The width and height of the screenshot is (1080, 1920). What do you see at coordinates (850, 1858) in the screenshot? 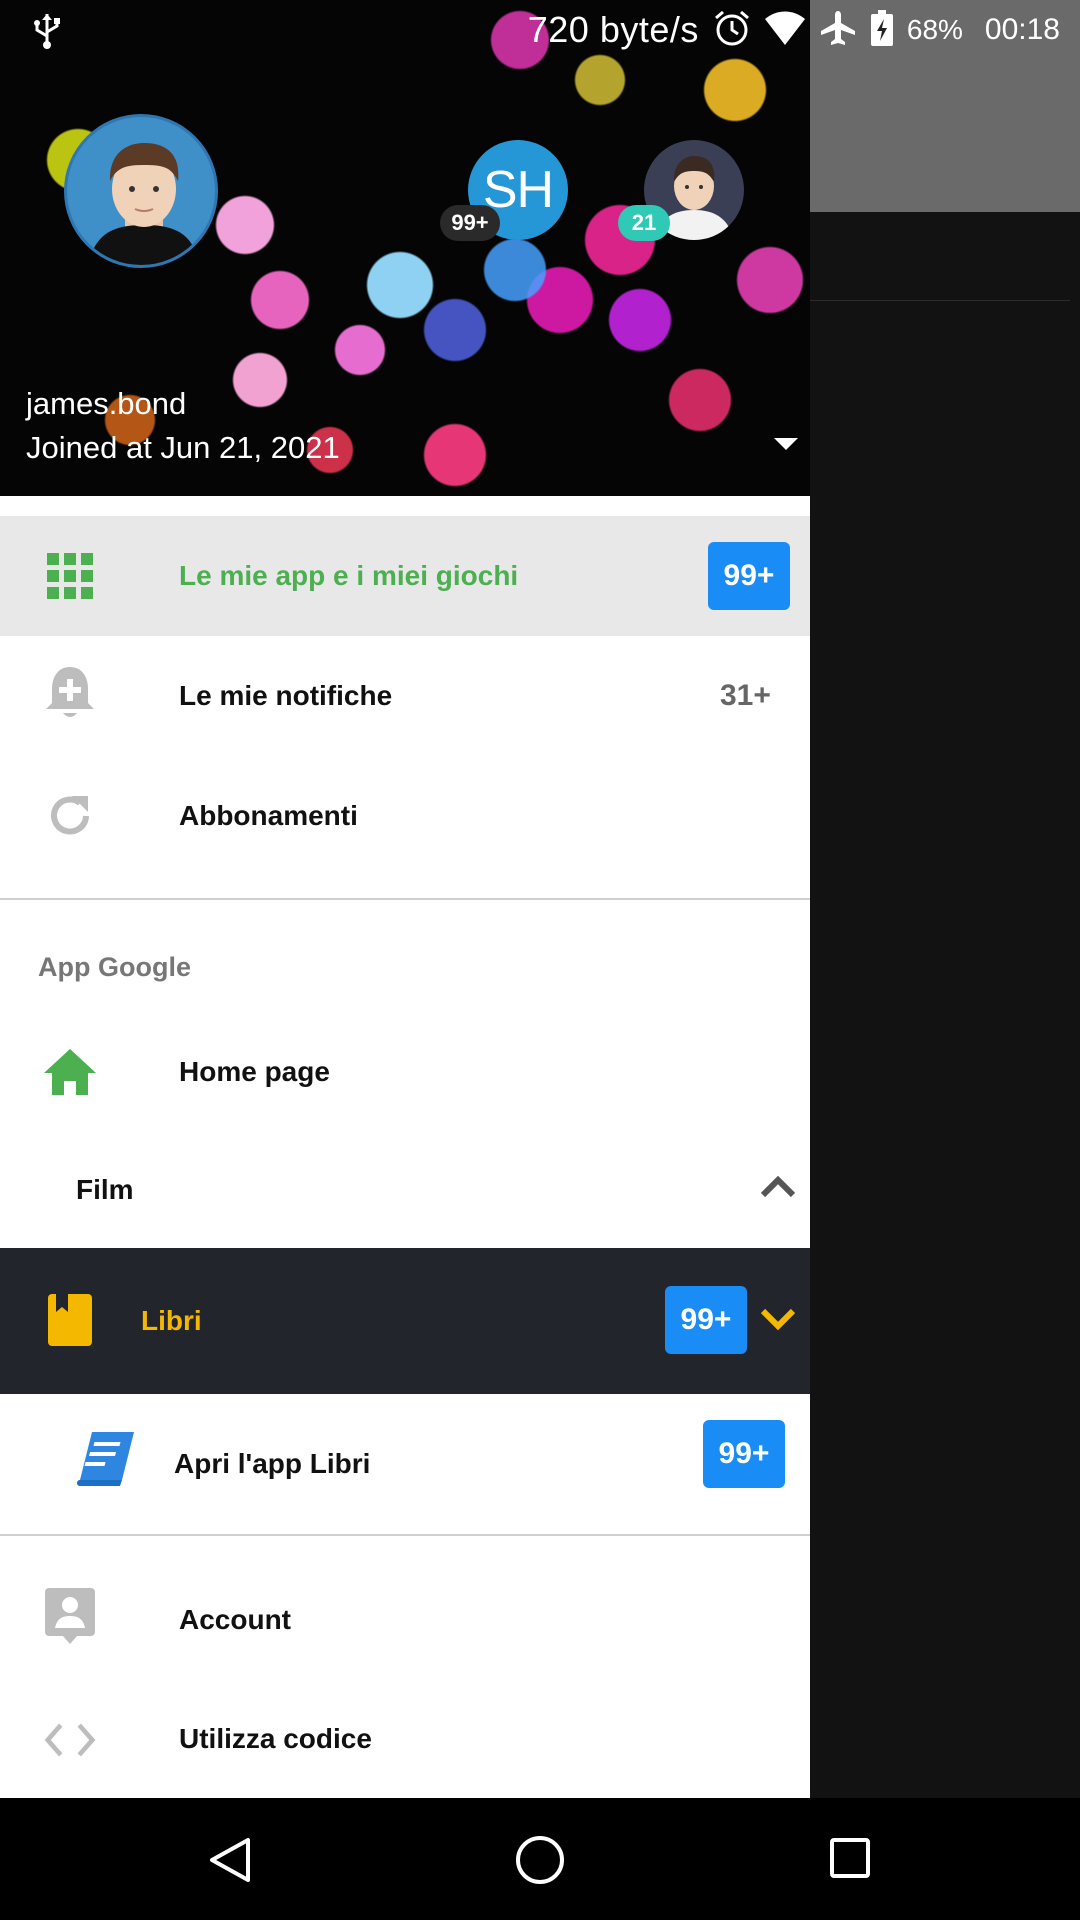
I see `recents-icon` at bounding box center [850, 1858].